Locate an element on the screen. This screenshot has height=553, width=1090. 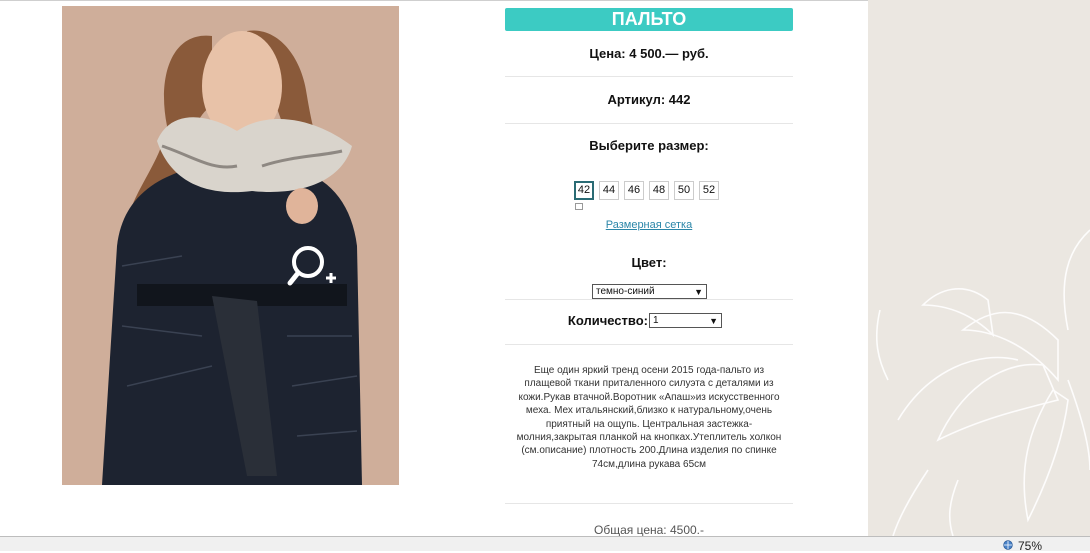
quantity-select: 1 ▼ is located at coordinates (685, 320).